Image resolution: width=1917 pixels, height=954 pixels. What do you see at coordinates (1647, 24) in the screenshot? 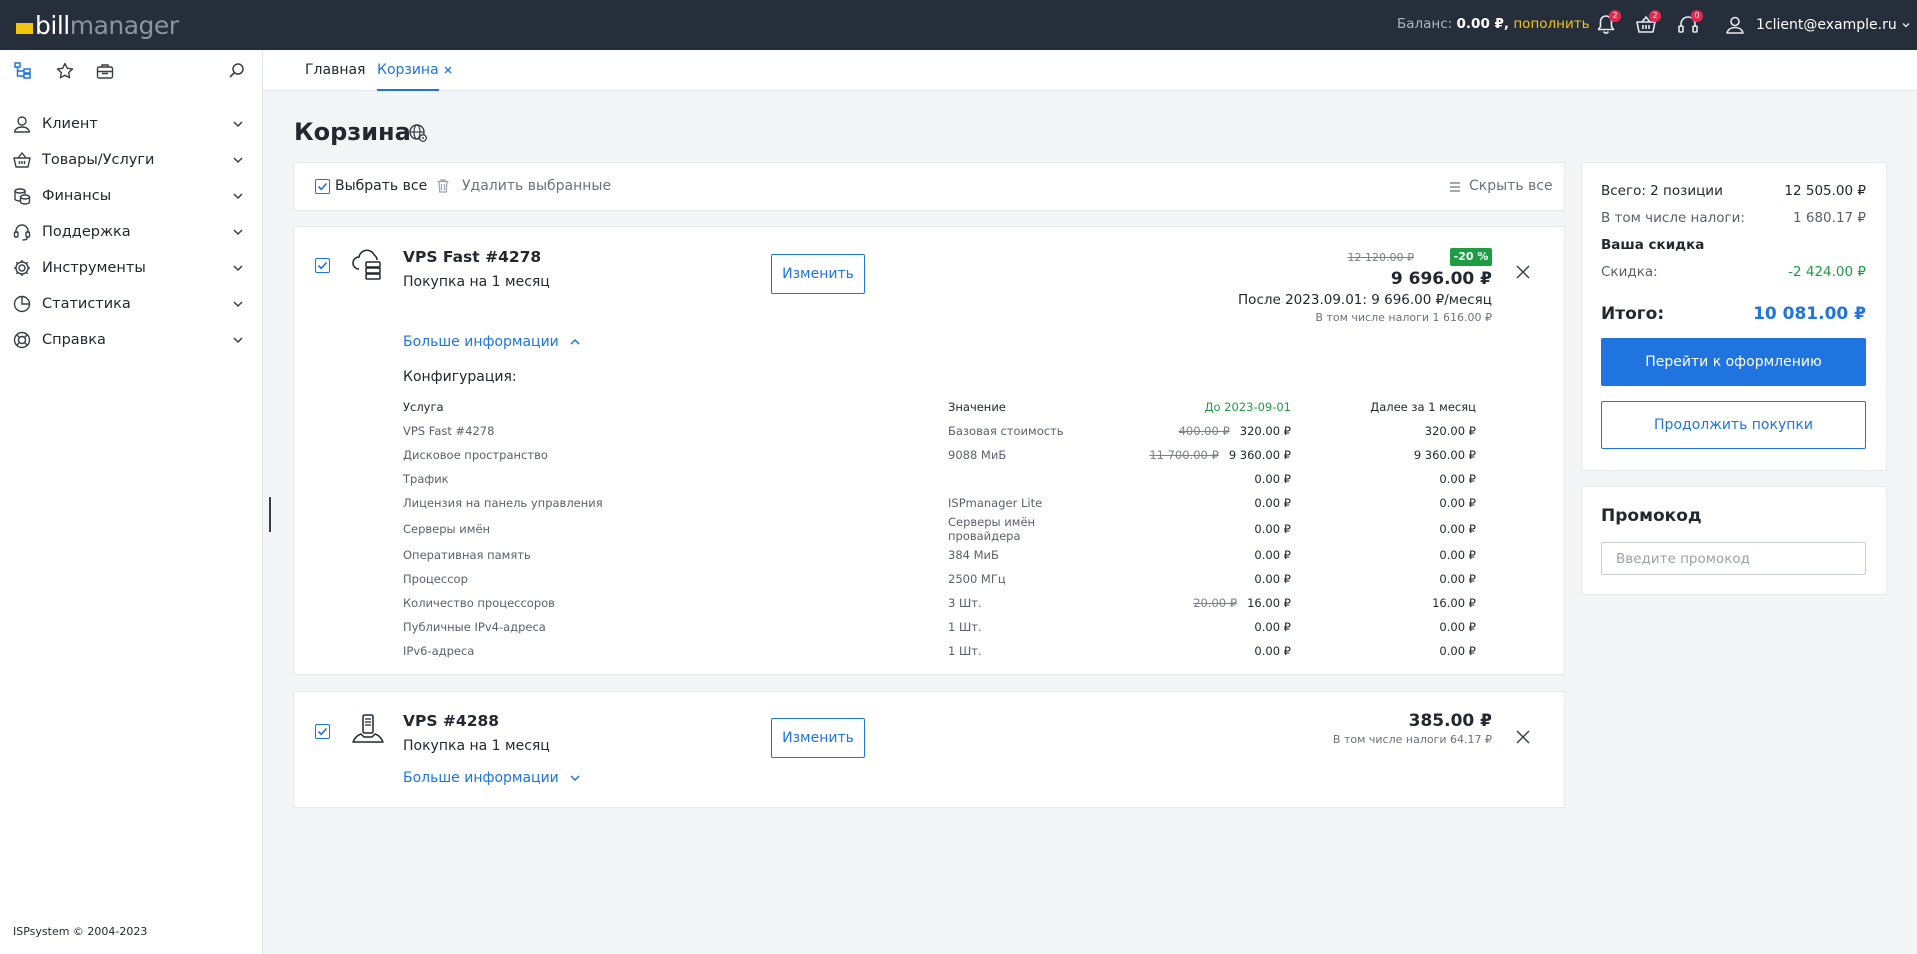
I see `cart-button: 2` at bounding box center [1647, 24].